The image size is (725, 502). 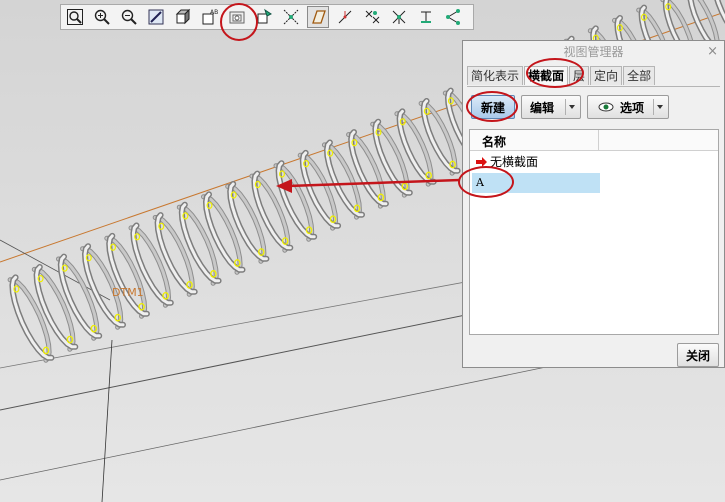 What do you see at coordinates (345, 17) in the screenshot?
I see `datum-axes-icon` at bounding box center [345, 17].